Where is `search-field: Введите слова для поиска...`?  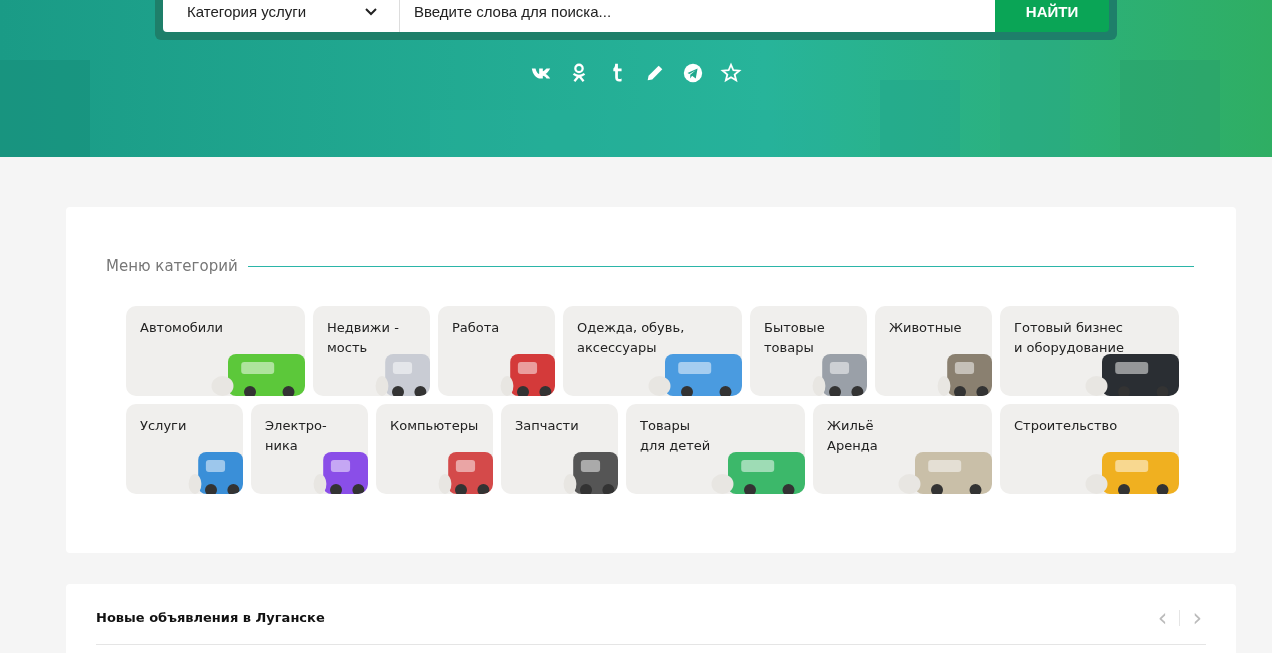 search-field: Введите слова для поиска... is located at coordinates (697, 16).